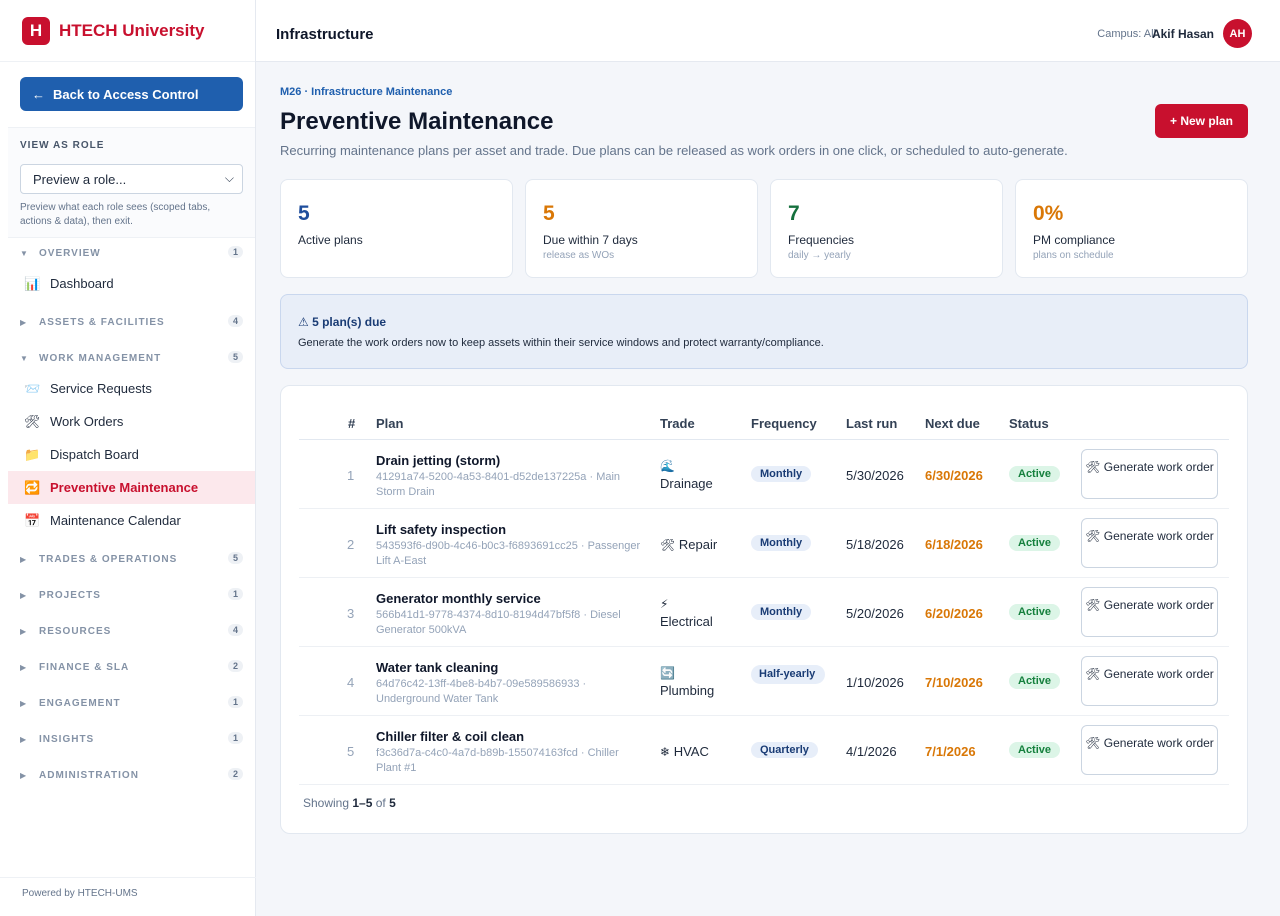 The width and height of the screenshot is (1280, 916). Describe the element at coordinates (87, 421) in the screenshot. I see `sidebar-item-label: Work Orders` at that location.